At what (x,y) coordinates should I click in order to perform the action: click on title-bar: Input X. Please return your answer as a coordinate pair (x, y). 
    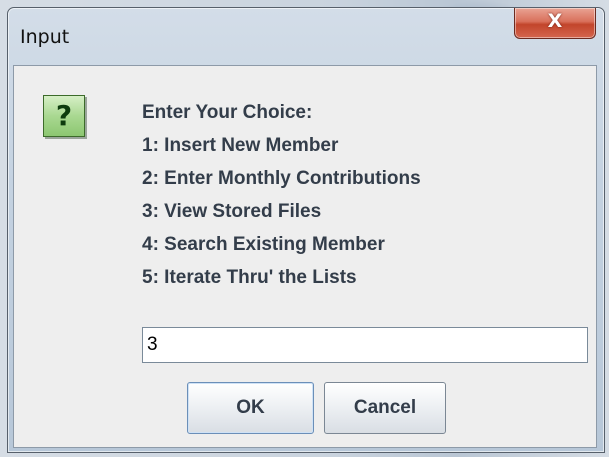
    Looking at the image, I should click on (306, 38).